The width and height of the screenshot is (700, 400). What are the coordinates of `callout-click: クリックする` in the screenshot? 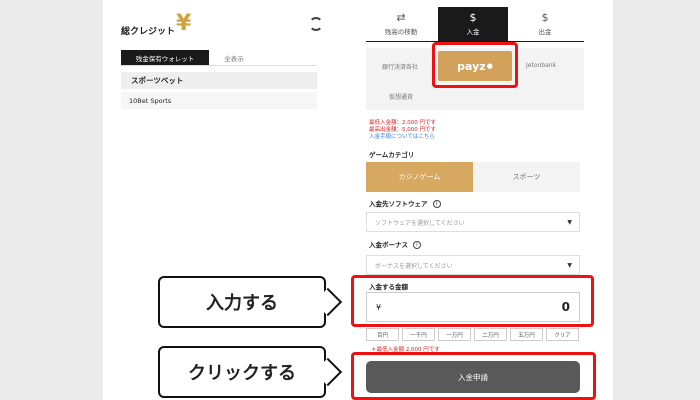 It's located at (250, 372).